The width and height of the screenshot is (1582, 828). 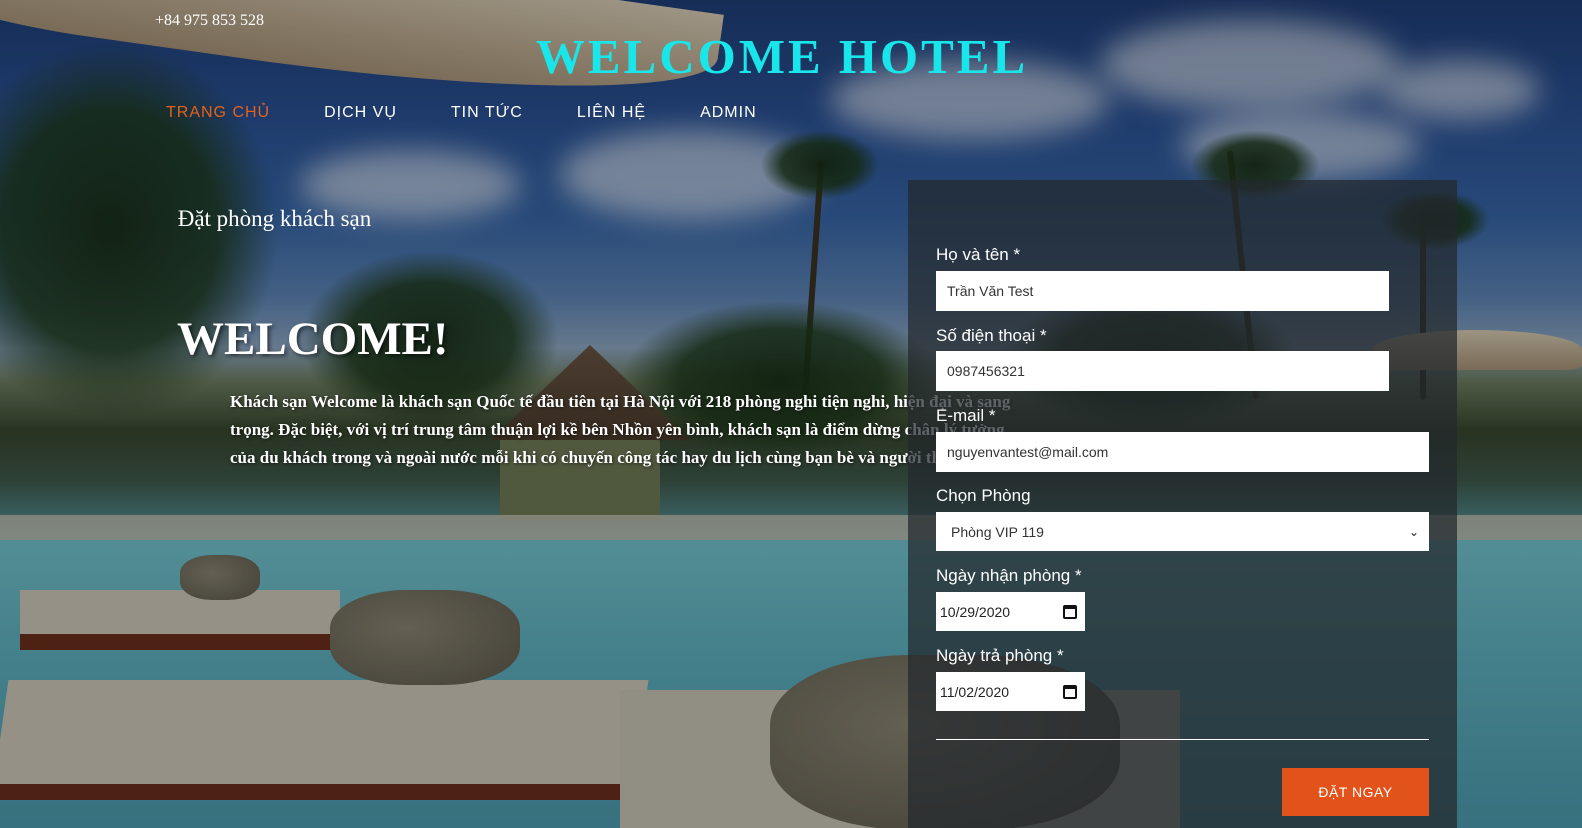 I want to click on checkin-date-input: 10/29/2020, so click(x=1010, y=611).